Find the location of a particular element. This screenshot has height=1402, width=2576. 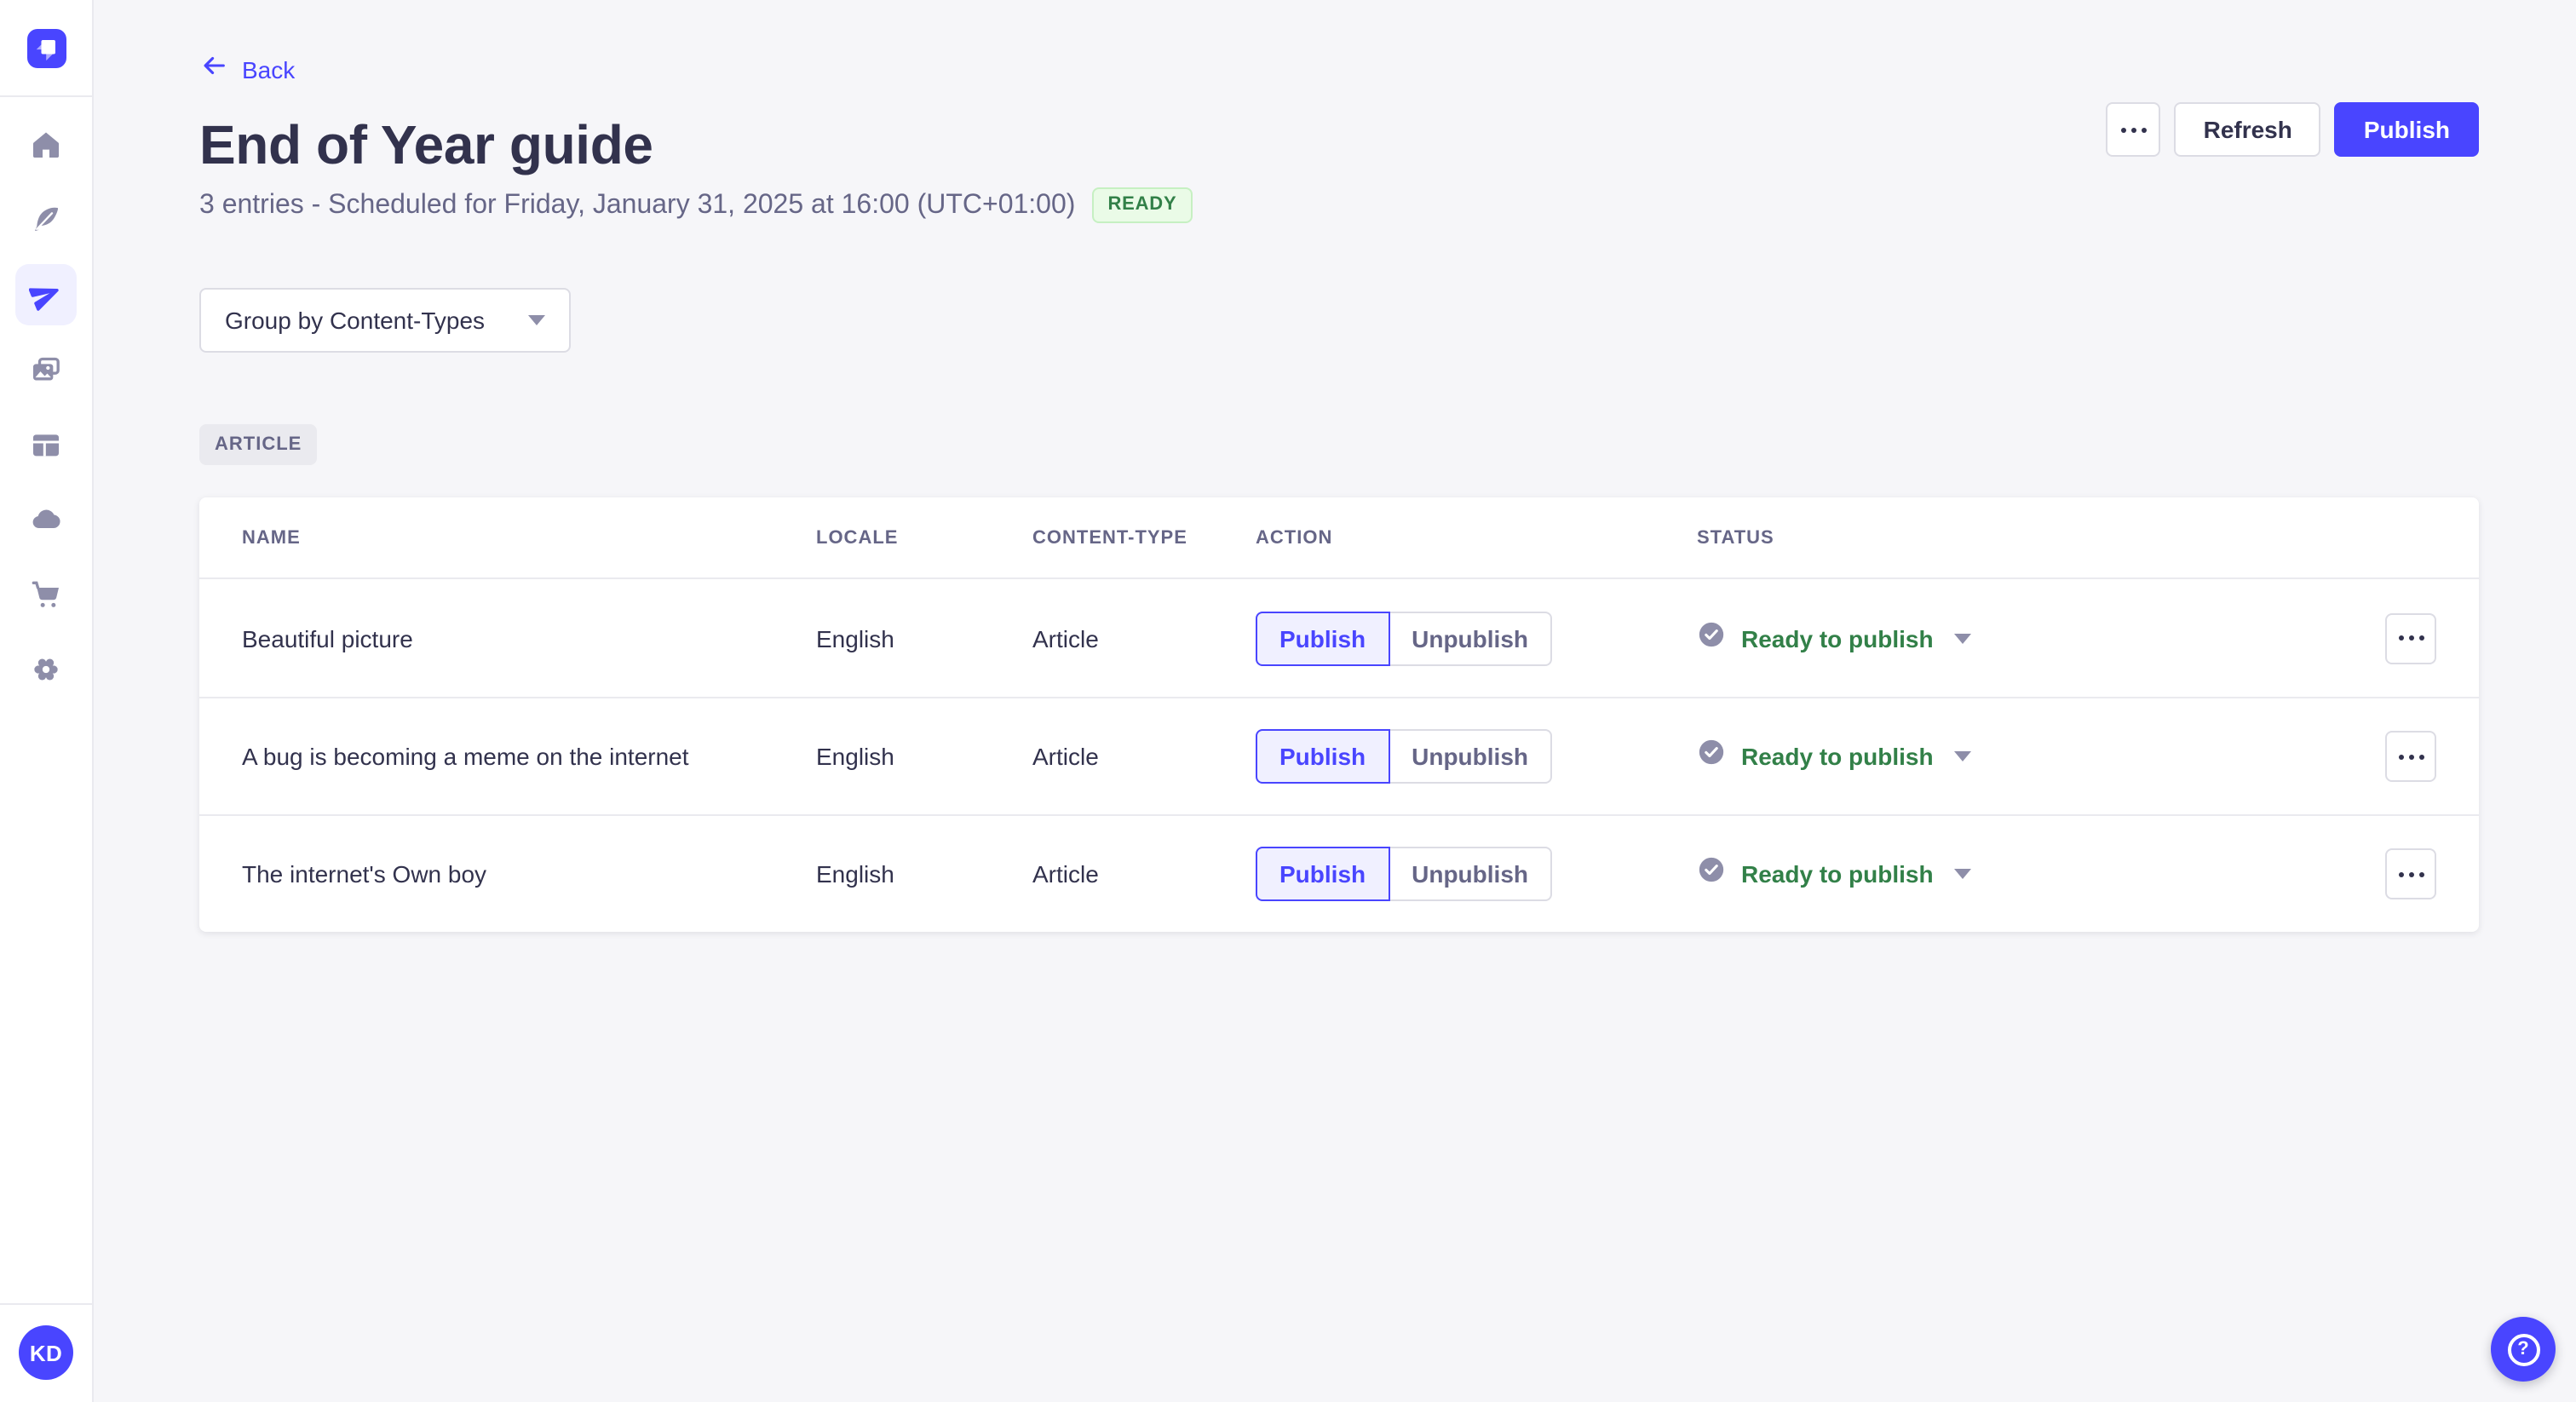

gear-icon is located at coordinates (46, 669).